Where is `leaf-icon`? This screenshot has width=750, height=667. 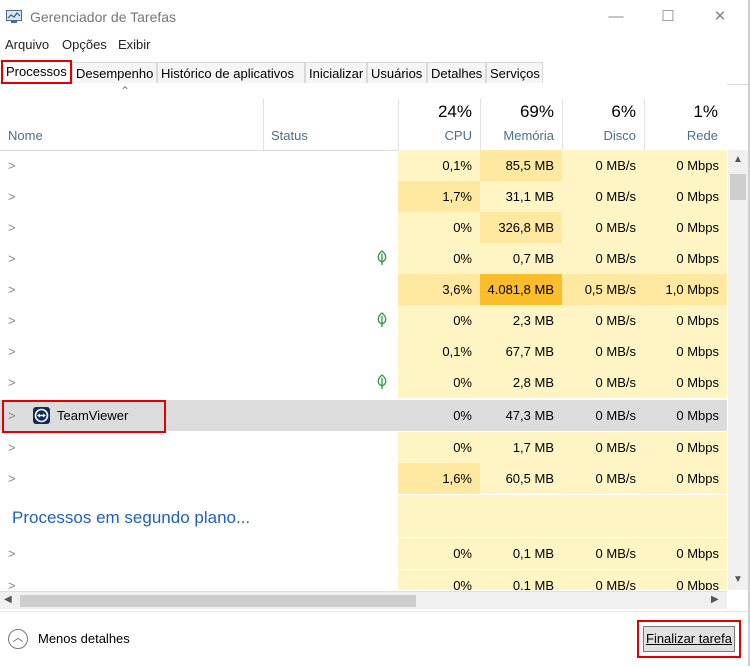
leaf-icon is located at coordinates (382, 319).